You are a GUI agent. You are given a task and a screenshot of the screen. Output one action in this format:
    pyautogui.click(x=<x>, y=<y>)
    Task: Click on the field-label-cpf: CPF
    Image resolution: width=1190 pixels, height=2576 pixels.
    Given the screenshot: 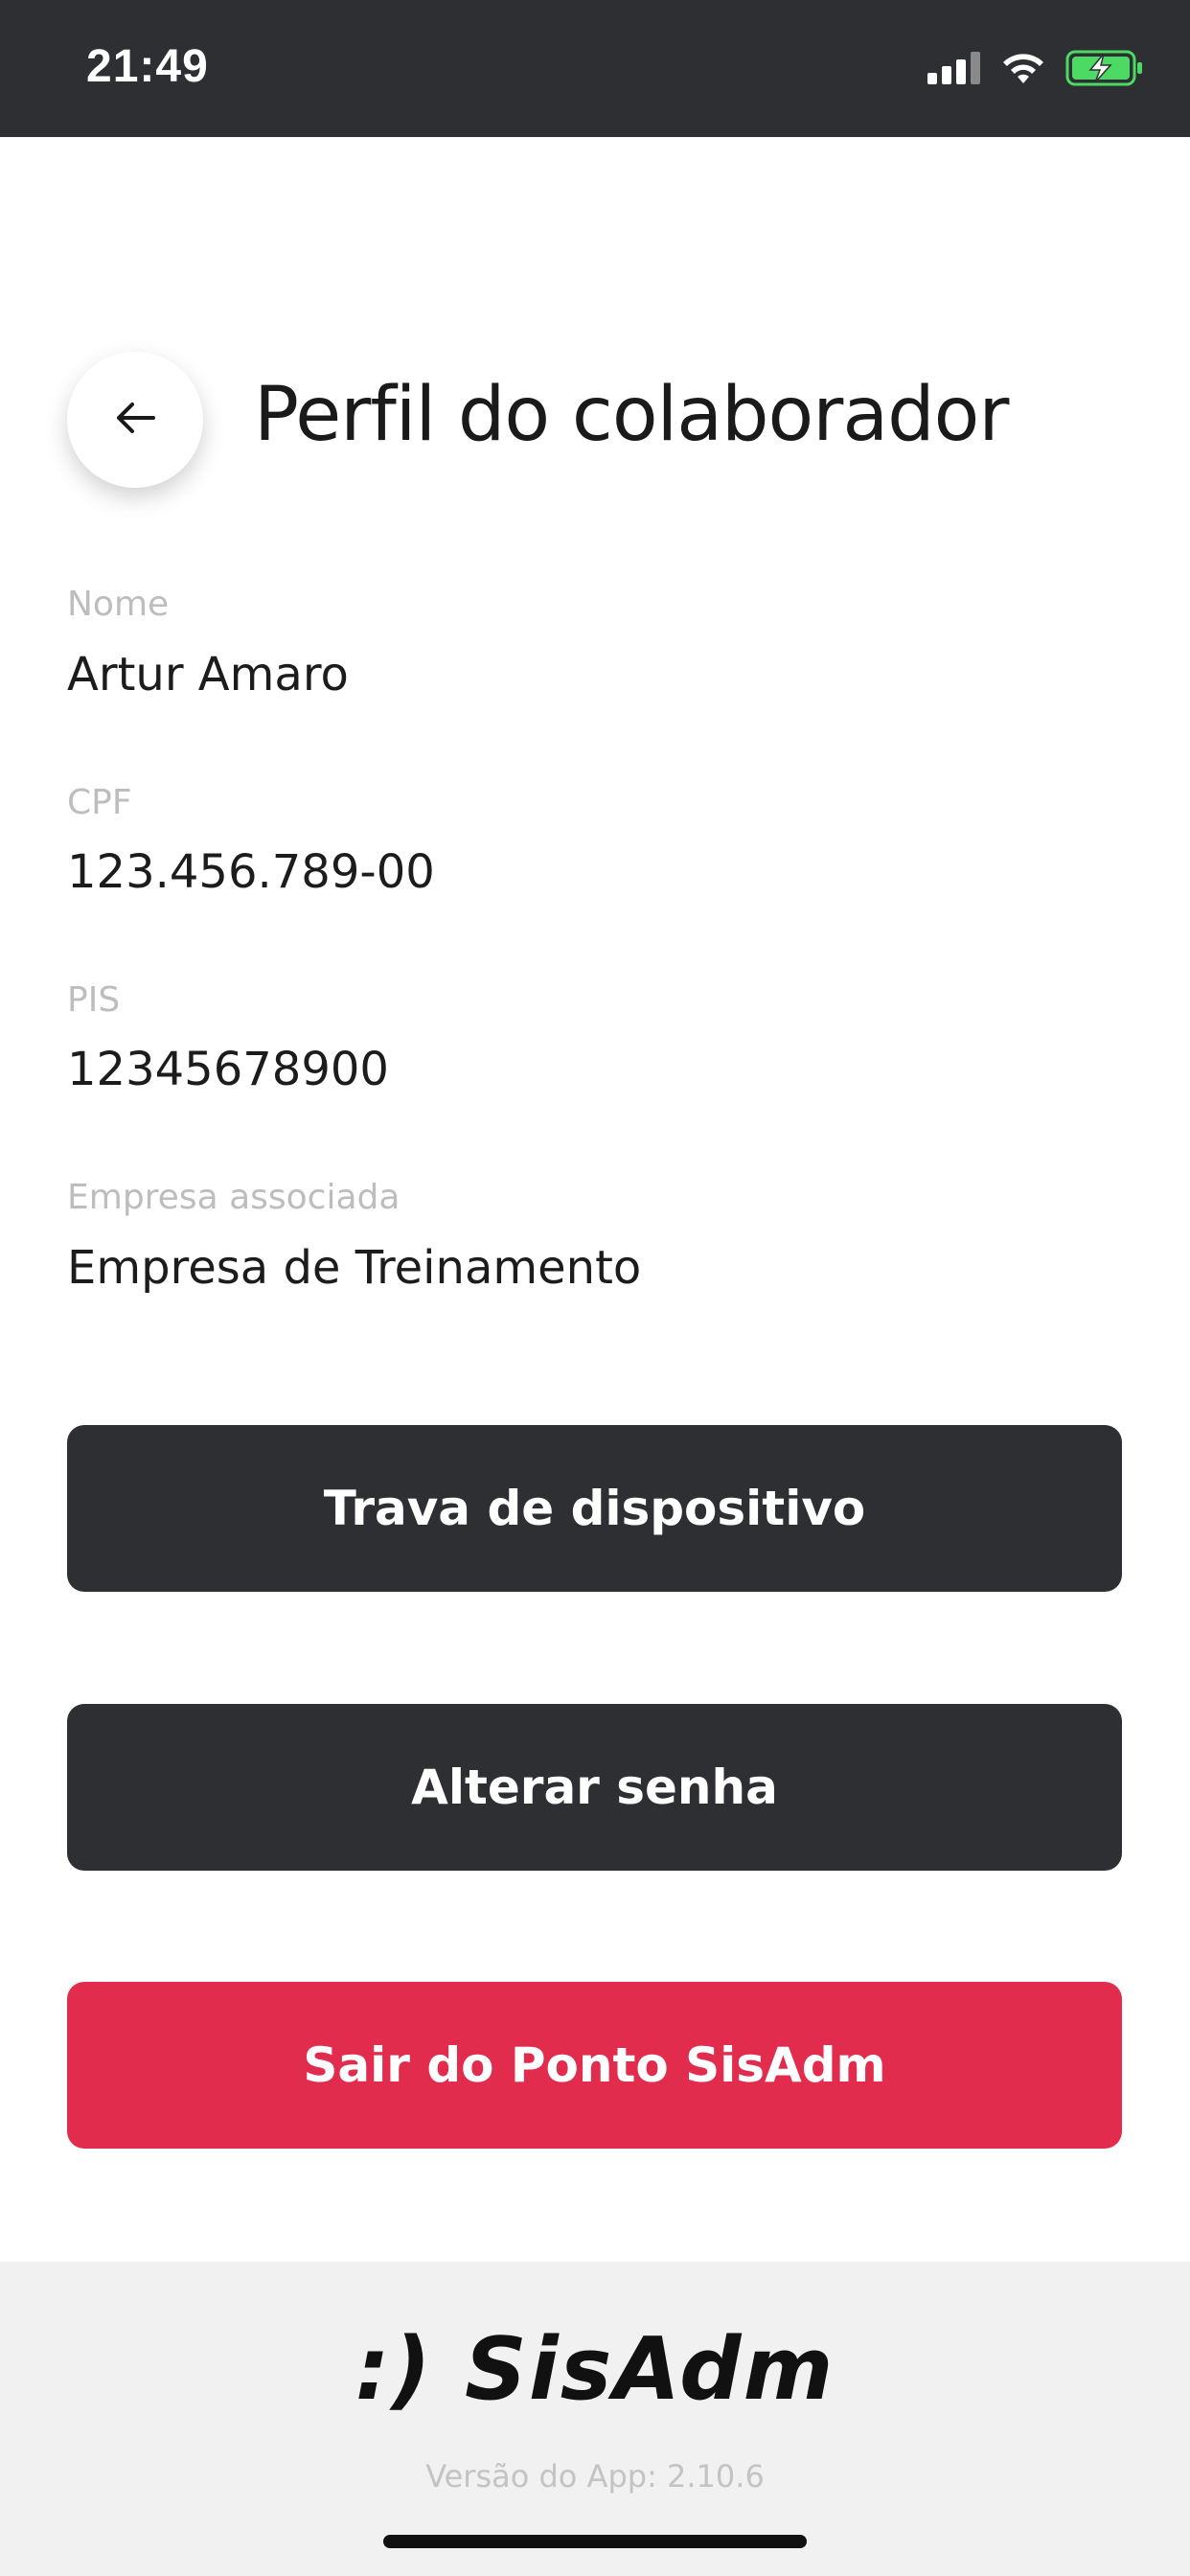 What is the action you would take?
    pyautogui.click(x=99, y=802)
    